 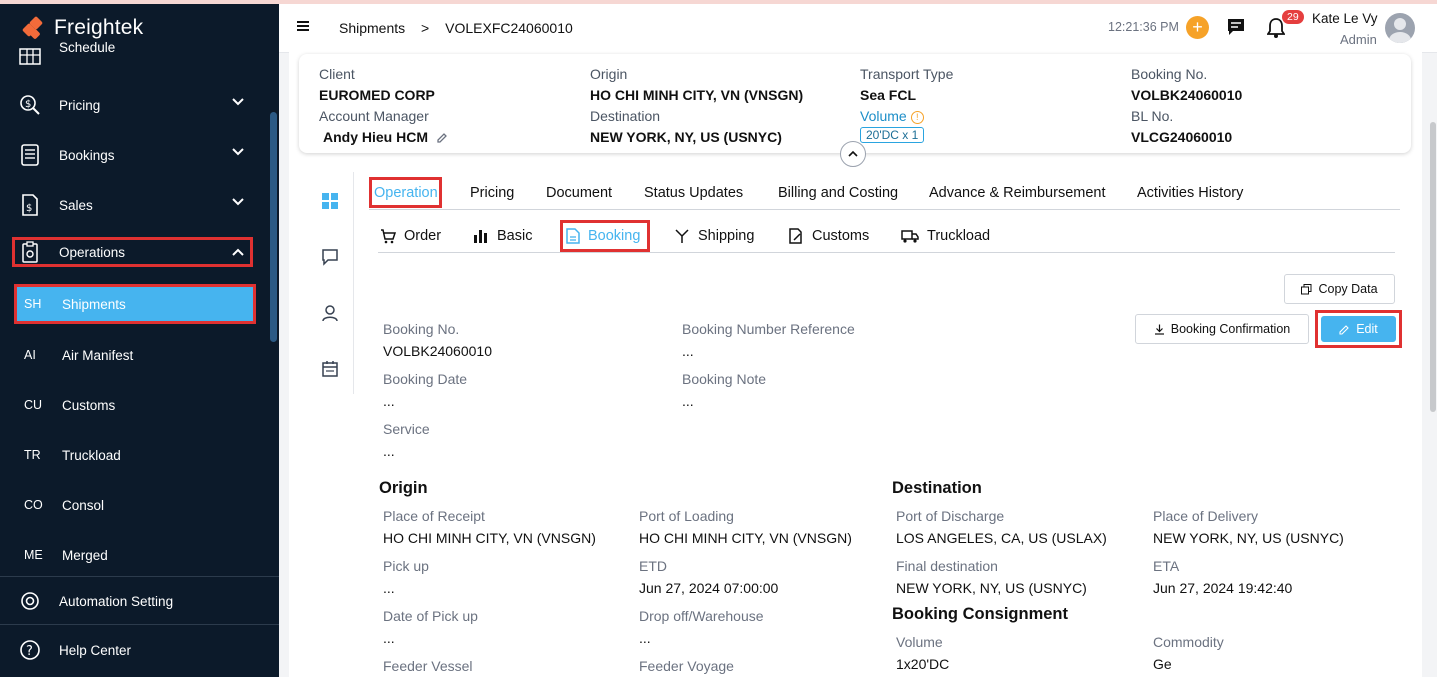 What do you see at coordinates (87, 47) in the screenshot?
I see `sidebar-item-label: Schedule` at bounding box center [87, 47].